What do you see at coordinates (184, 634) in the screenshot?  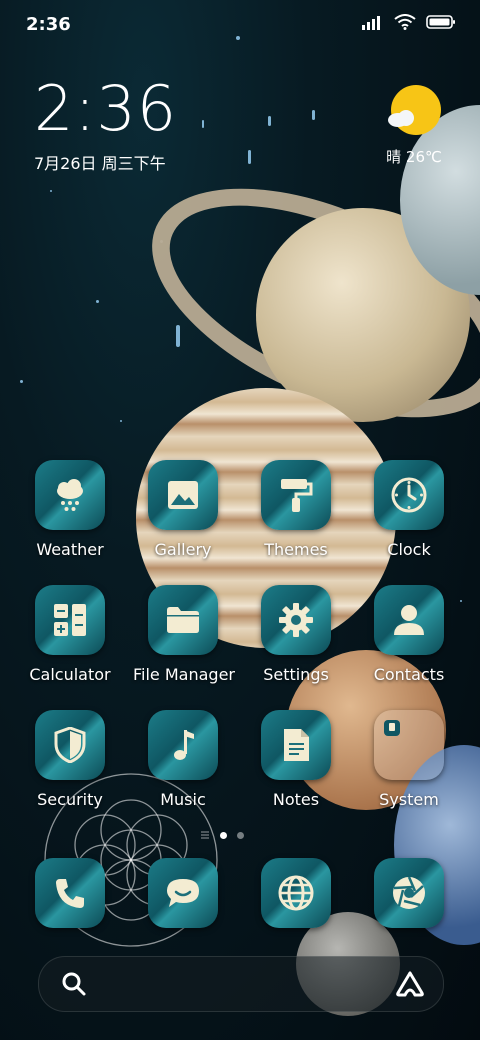 I see `app-file-manager: File Manager` at bounding box center [184, 634].